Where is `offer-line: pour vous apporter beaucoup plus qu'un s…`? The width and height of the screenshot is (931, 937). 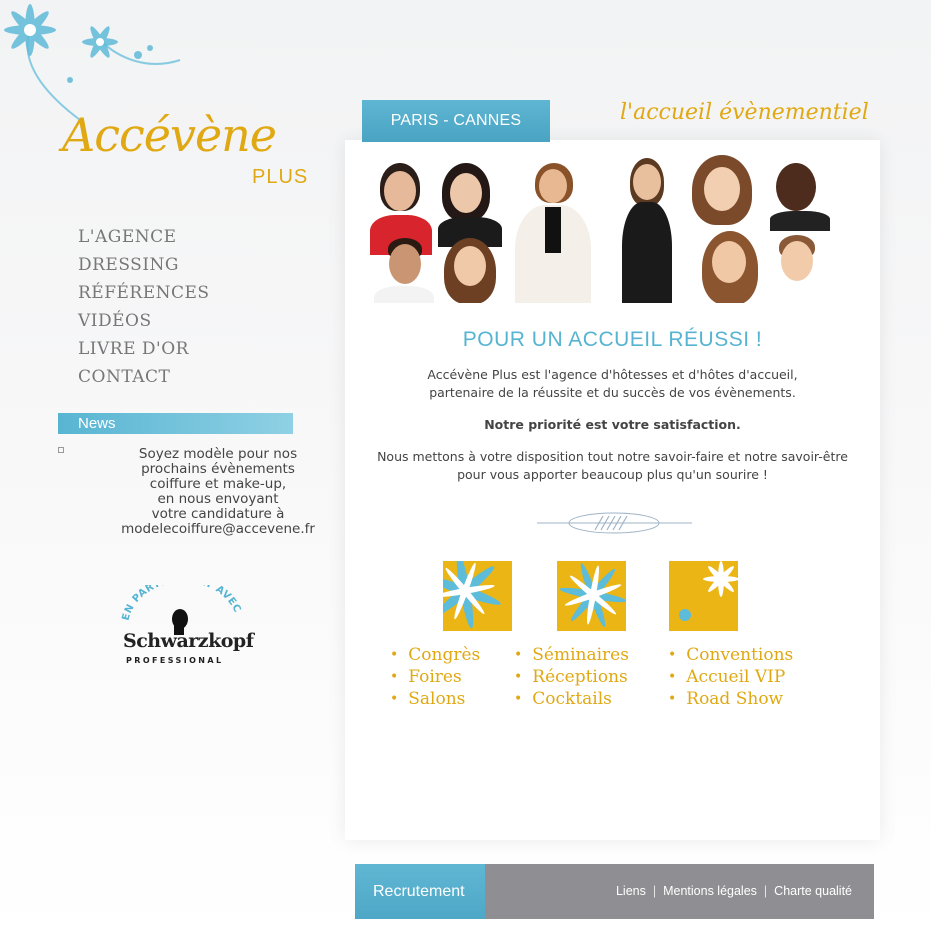
offer-line: pour vous apporter beaucoup plus qu'un s… is located at coordinates (612, 474).